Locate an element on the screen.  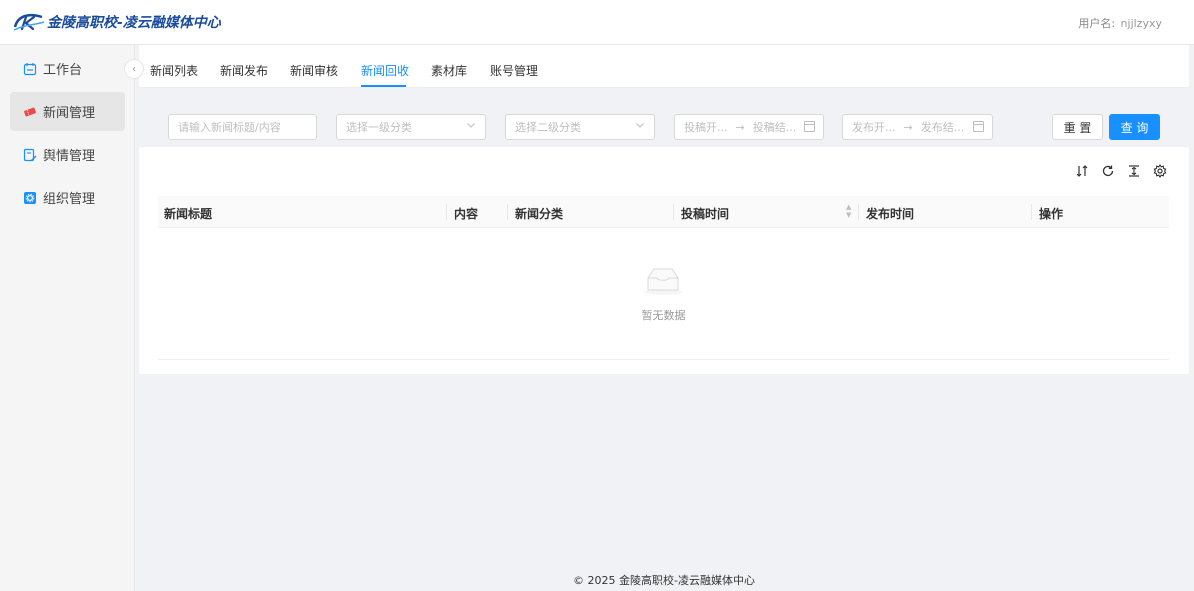
empty-inbox-icon is located at coordinates (663, 281).